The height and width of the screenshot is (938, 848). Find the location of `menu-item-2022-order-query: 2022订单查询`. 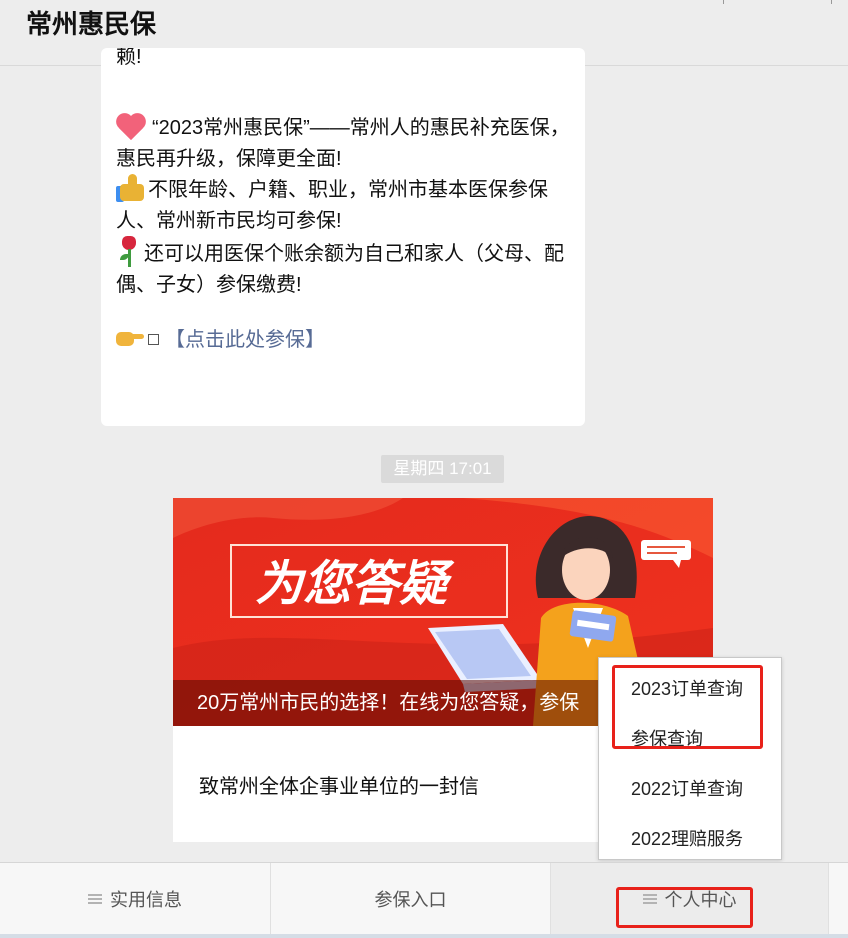

menu-item-2022-order-query: 2022订单查询 is located at coordinates (687, 788).